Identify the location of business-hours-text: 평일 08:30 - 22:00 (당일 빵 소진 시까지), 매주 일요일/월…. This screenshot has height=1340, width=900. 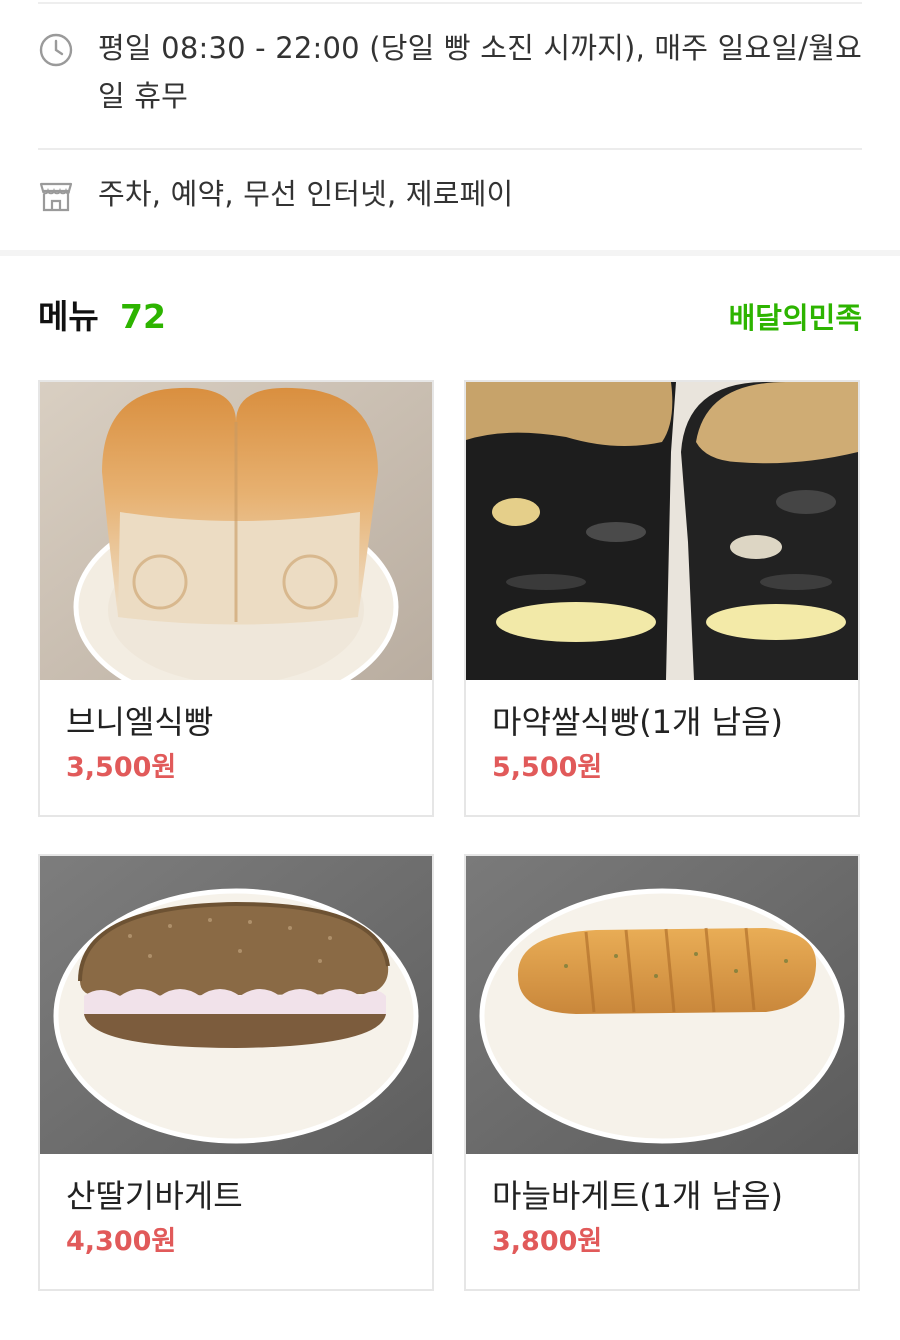
(480, 72).